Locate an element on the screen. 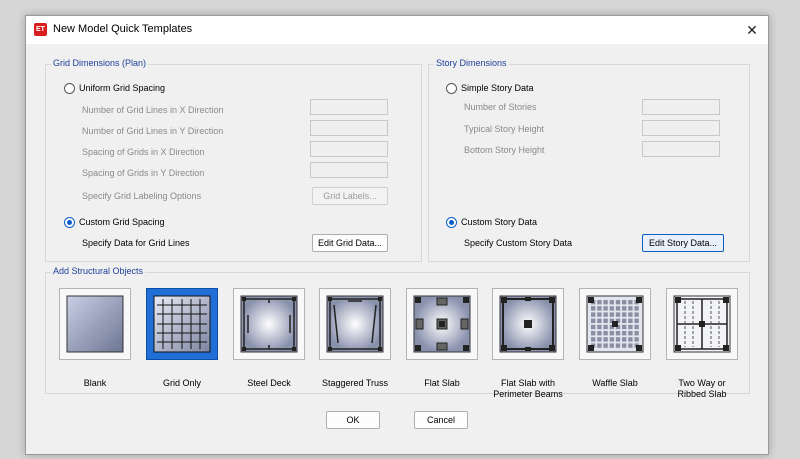  template-blank-tile is located at coordinates (95, 324).